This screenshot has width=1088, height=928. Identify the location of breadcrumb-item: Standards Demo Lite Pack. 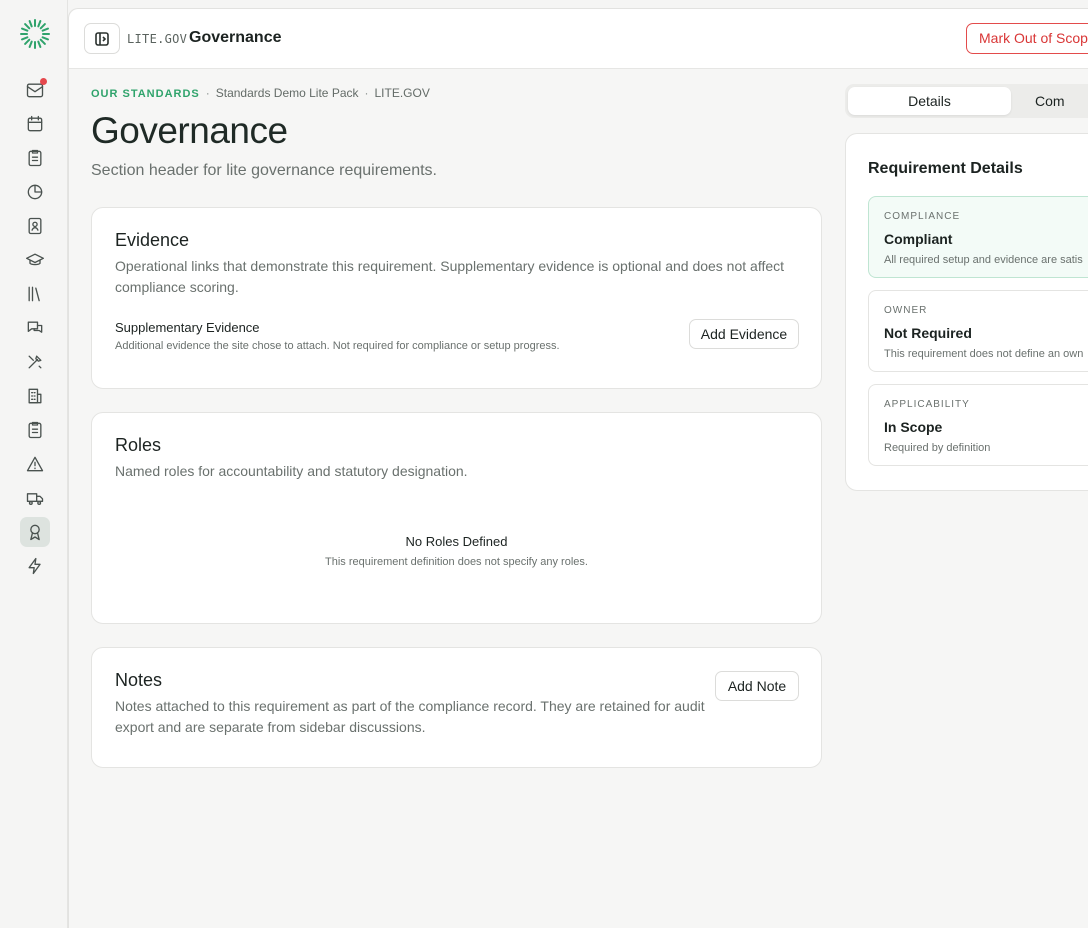
(287, 93).